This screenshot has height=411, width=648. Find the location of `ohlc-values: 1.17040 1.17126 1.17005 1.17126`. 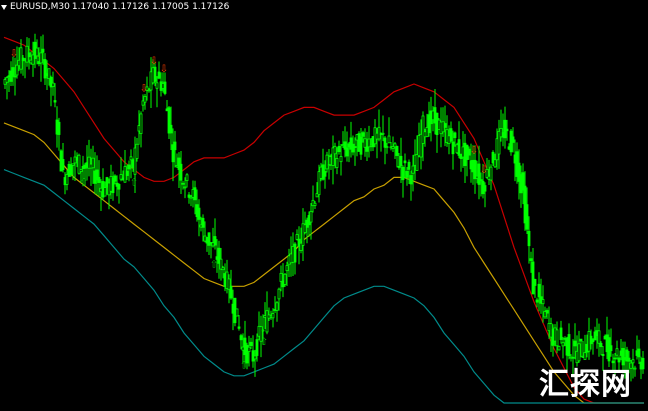

ohlc-values: 1.17040 1.17126 1.17005 1.17126 is located at coordinates (150, 7).